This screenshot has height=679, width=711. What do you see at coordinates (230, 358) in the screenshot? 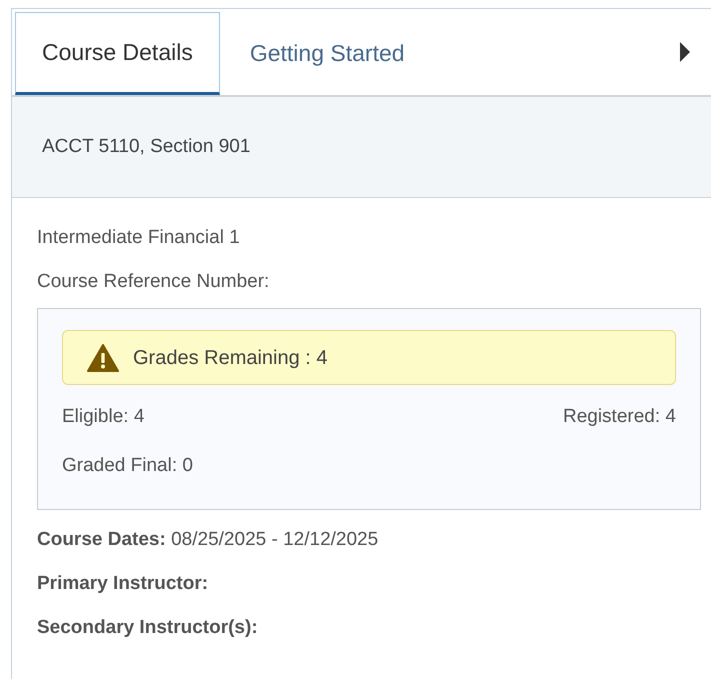
I see `alert-text: Grades Remaining : 4` at bounding box center [230, 358].